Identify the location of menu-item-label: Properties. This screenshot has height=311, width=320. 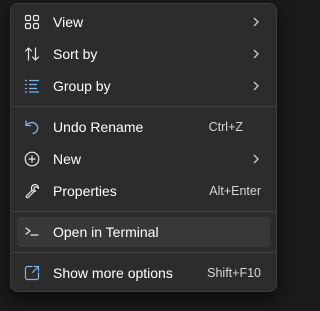
(85, 191).